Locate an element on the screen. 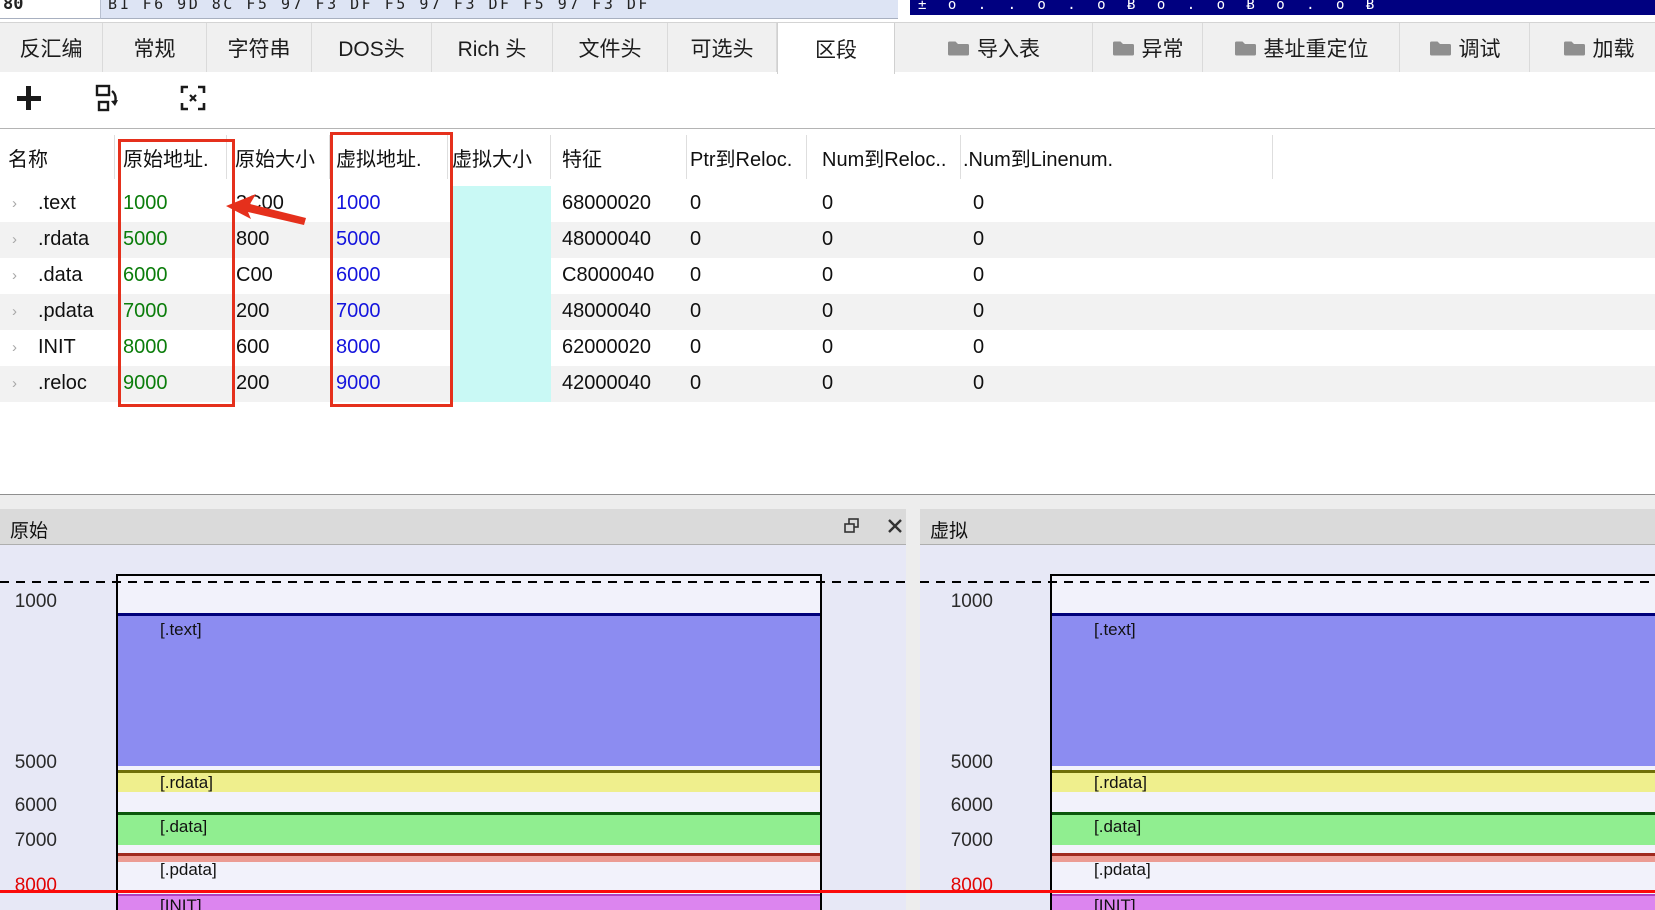 This screenshot has width=1655, height=910. table-row-.rdata: ›.rdata500080050006B048000040000 is located at coordinates (827, 240).